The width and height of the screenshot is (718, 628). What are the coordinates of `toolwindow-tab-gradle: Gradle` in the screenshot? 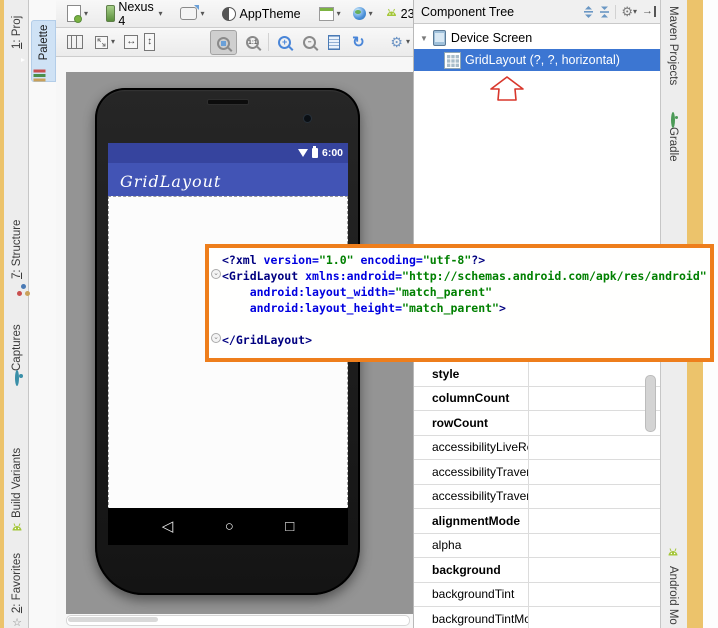 It's located at (673, 151).